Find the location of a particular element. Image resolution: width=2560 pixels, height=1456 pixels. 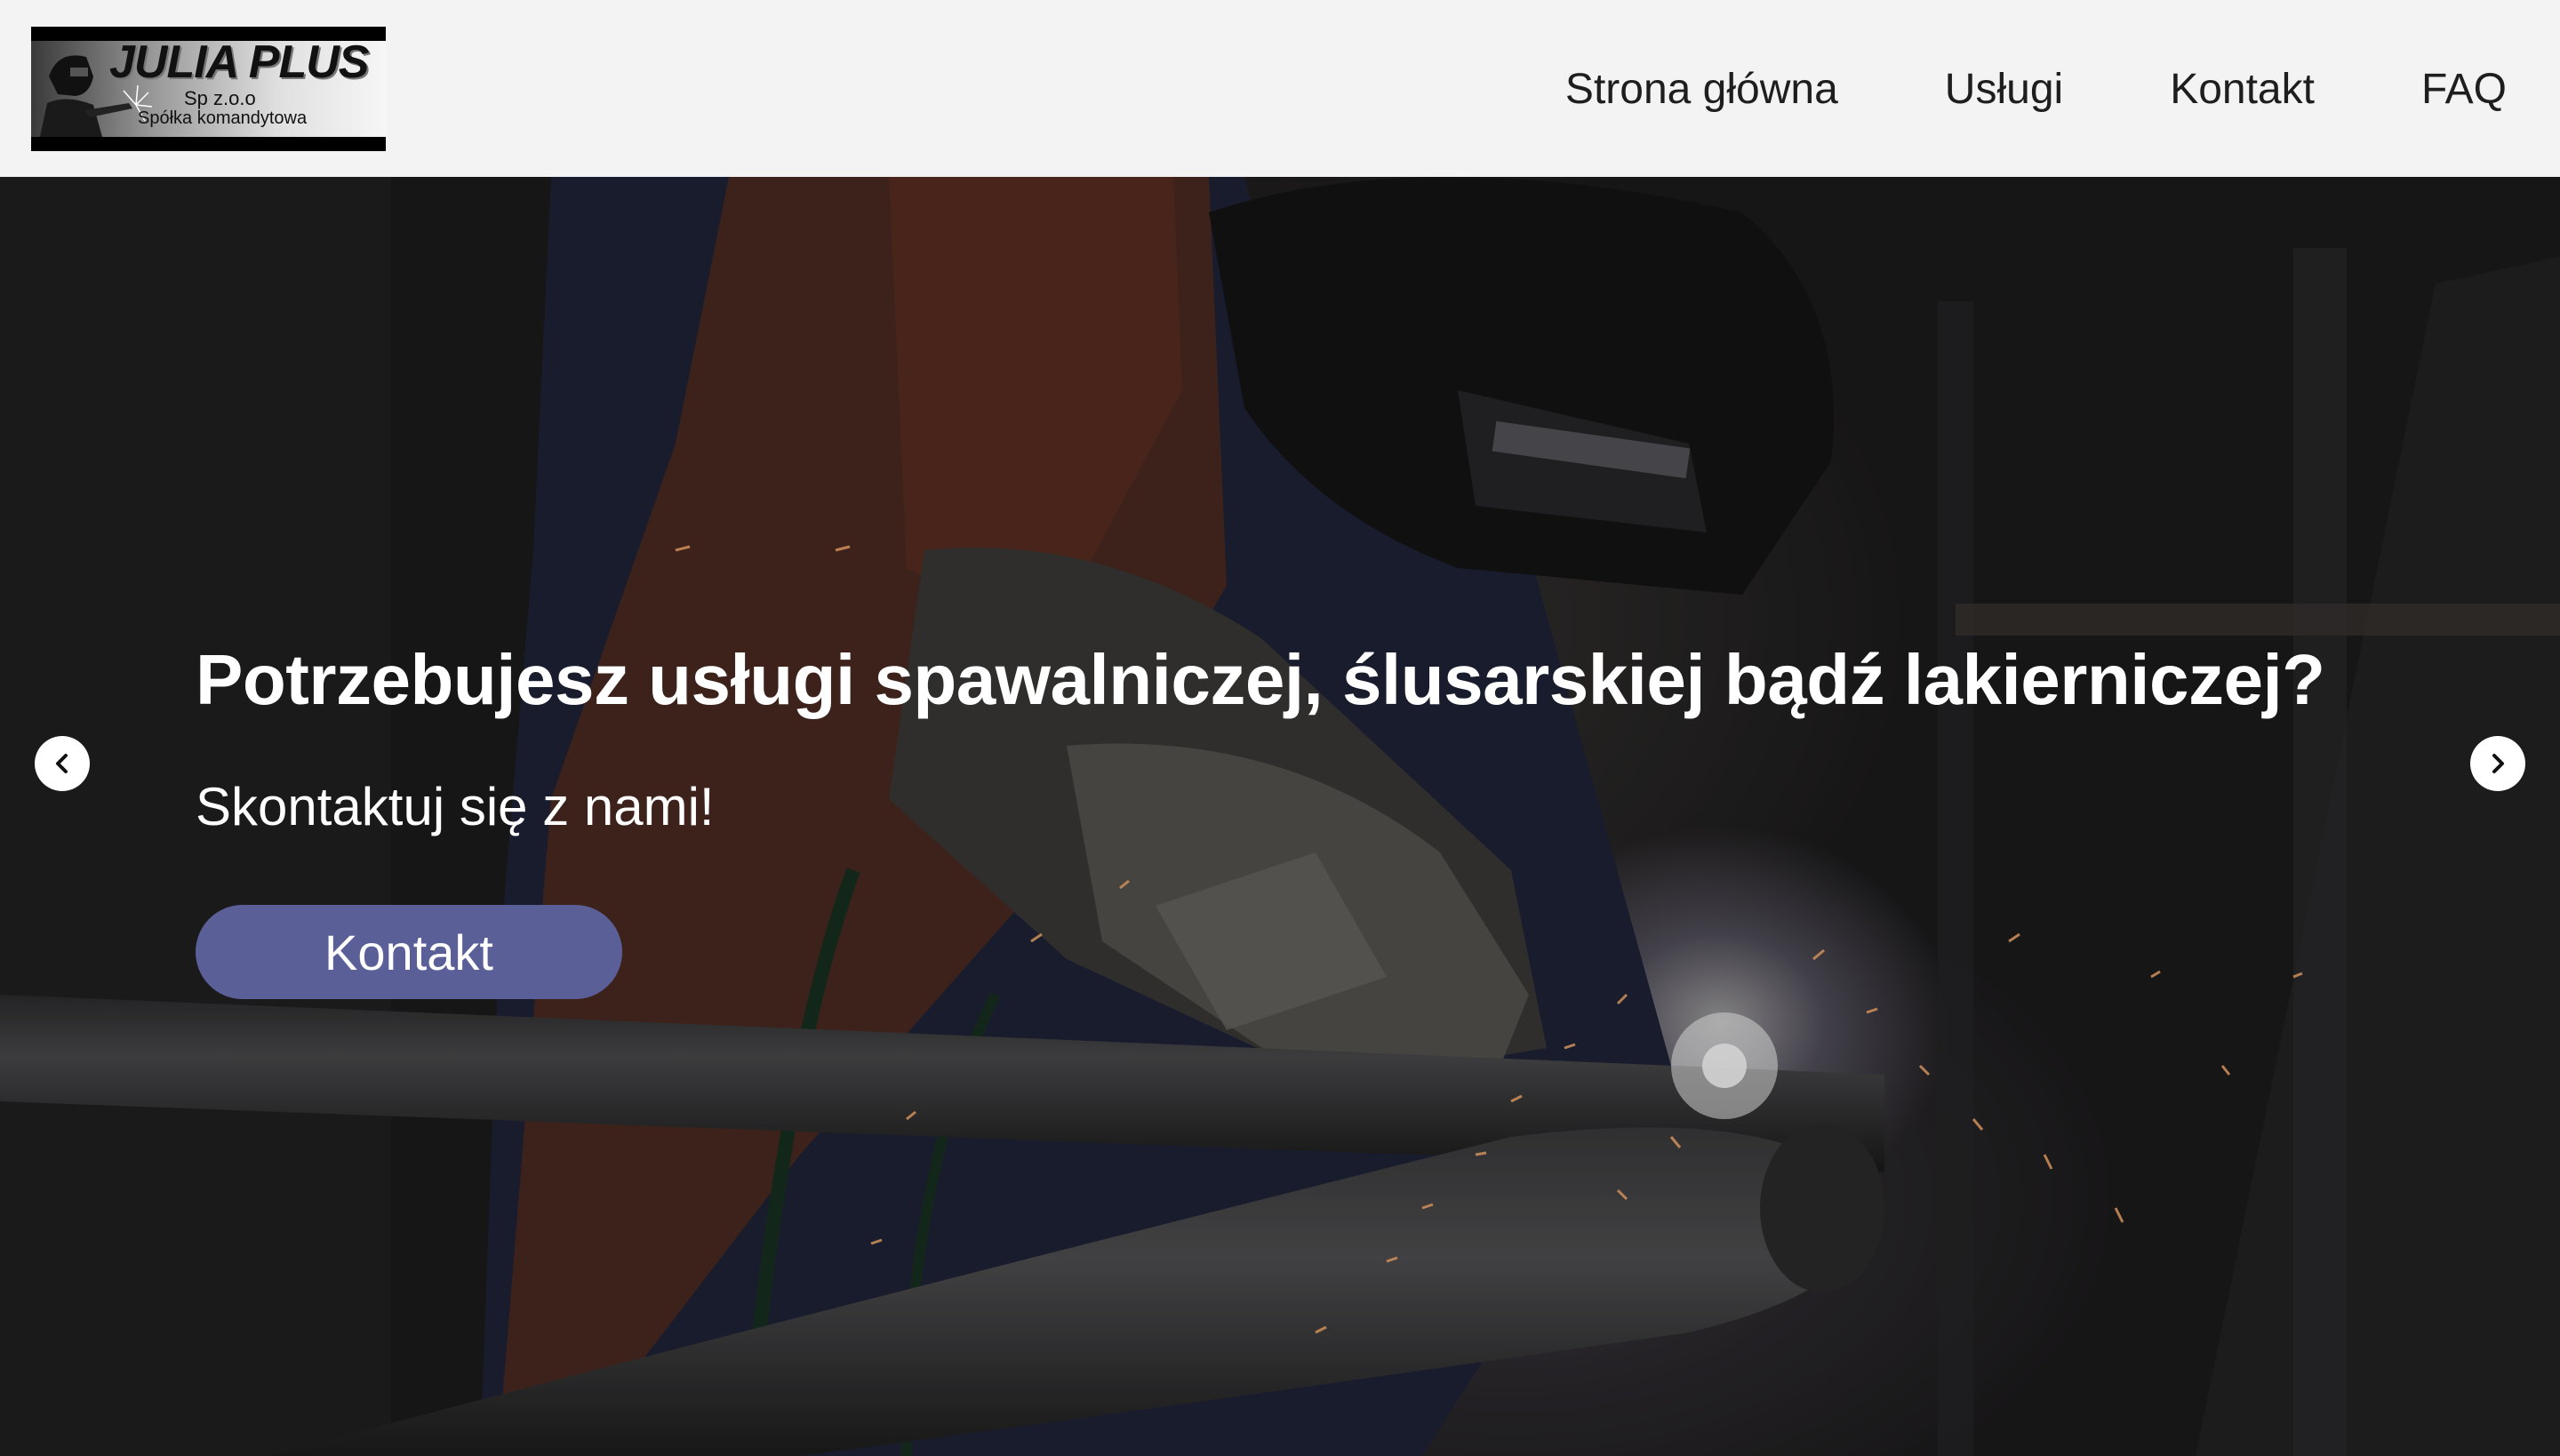

company-logo: JULIA PLUS Sp z.o.o Spółka komandytowa is located at coordinates (208, 89).